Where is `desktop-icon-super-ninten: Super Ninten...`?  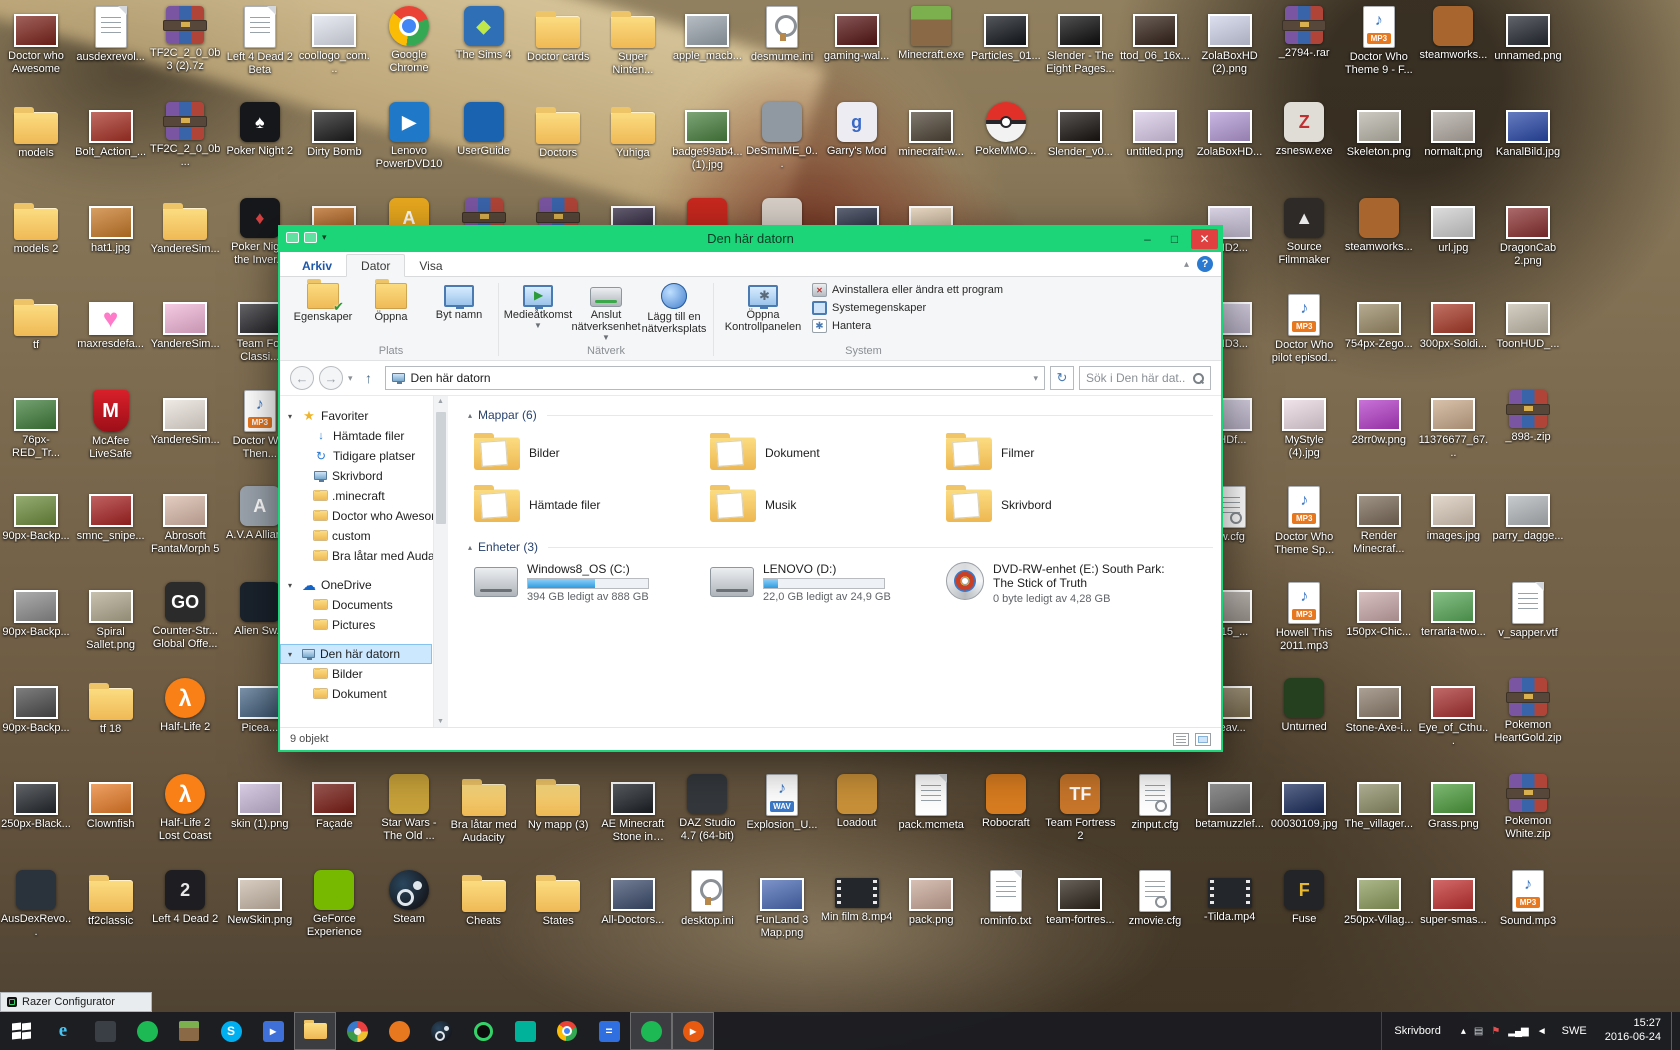 desktop-icon-super-ninten: Super Ninten... is located at coordinates (633, 41).